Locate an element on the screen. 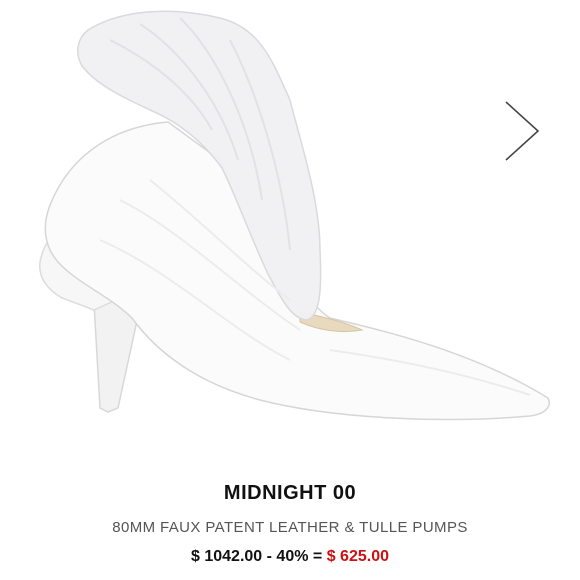 This screenshot has height=580, width=580. product-description: 80MM FAUX PATENT LEATHER & TULLE PUMPS is located at coordinates (290, 527).